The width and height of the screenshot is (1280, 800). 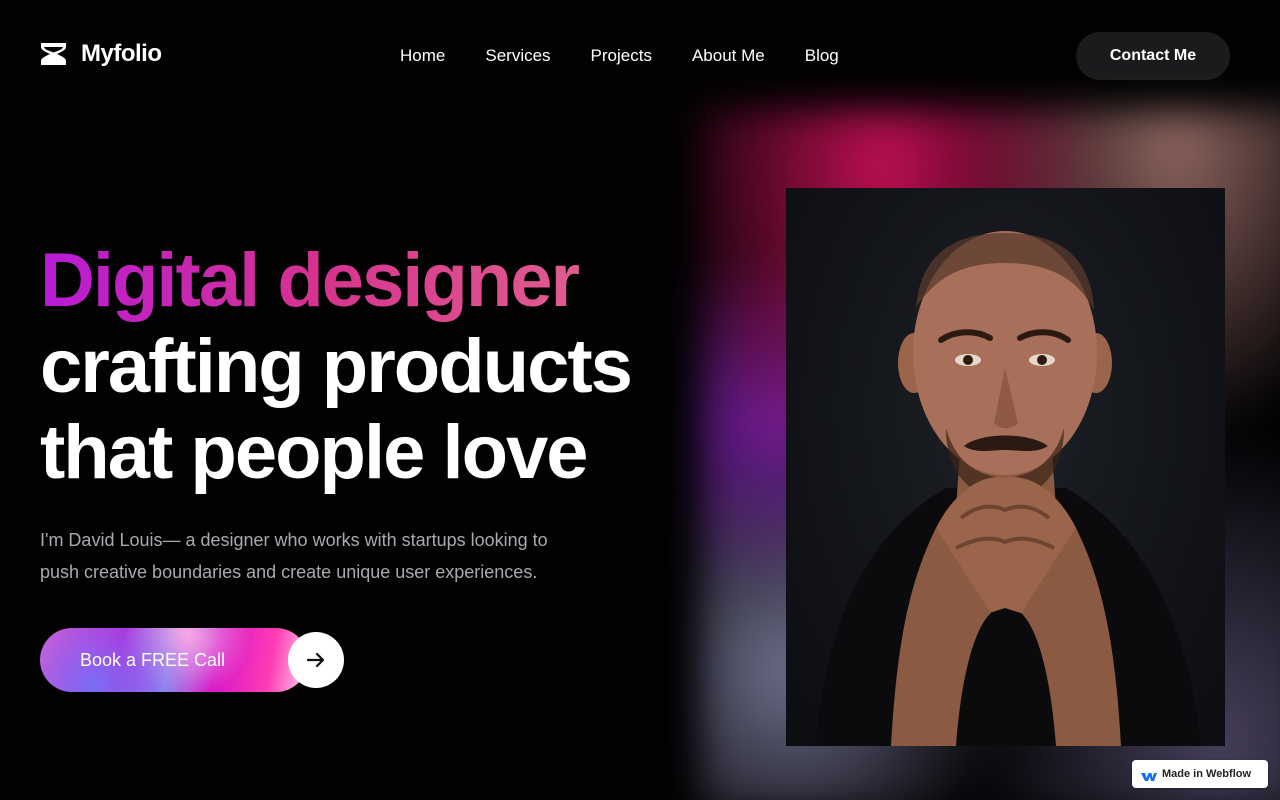 I want to click on nav-item-blog: Blog, so click(x=822, y=56).